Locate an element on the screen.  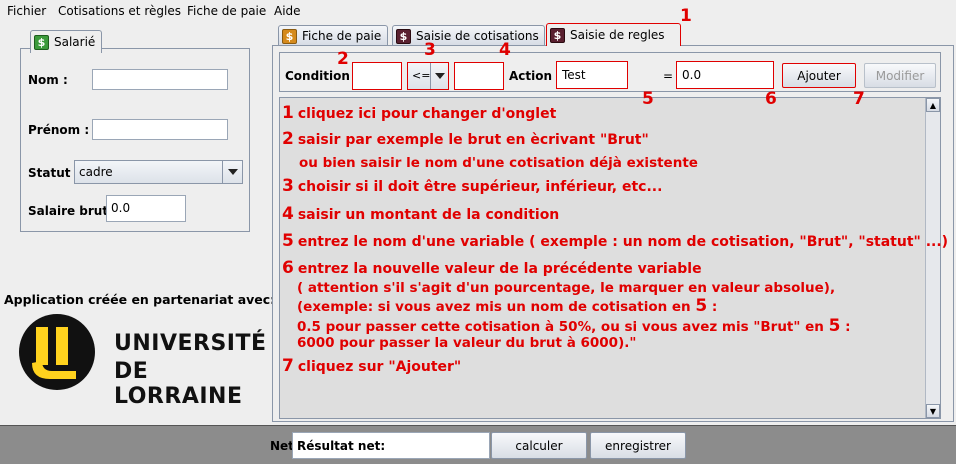
prenom-input is located at coordinates (160, 129).